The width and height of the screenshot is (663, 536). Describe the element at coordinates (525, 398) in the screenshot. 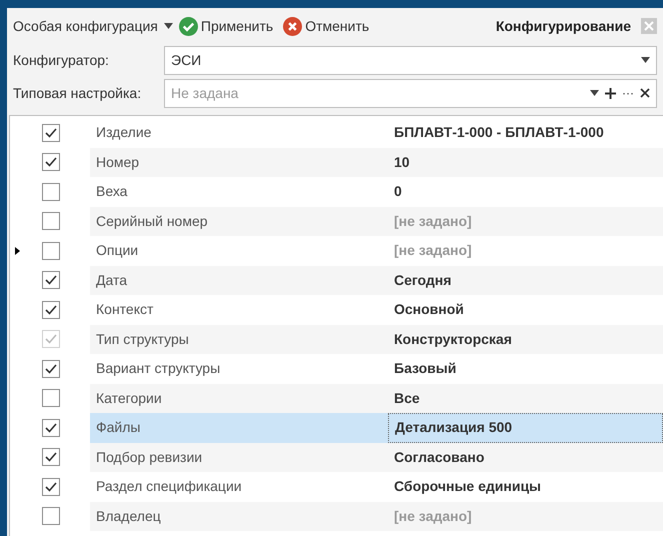

I see `property-value: Все` at that location.